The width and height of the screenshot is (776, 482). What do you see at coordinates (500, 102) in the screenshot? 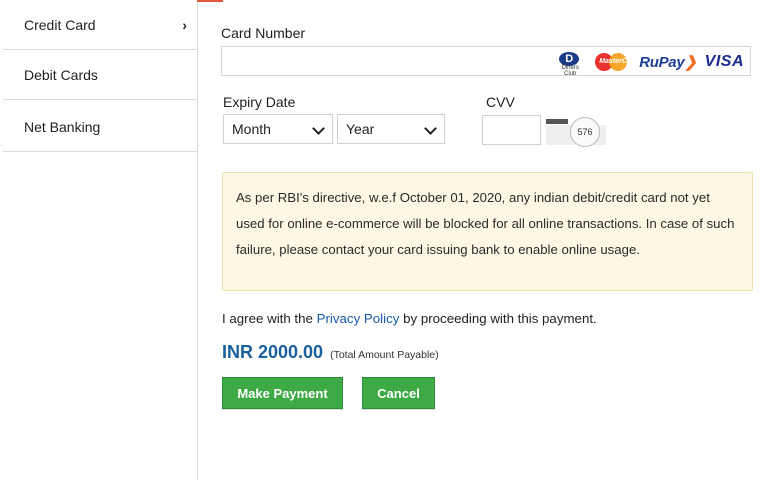
I see `cvv-label: CVV` at bounding box center [500, 102].